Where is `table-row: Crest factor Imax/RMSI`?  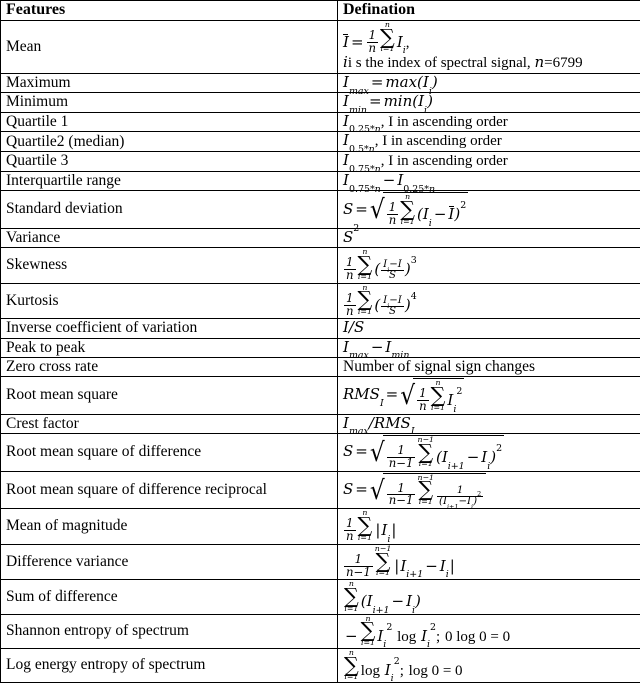
table-row: Crest factor Imax/RMSI is located at coordinates (320, 423).